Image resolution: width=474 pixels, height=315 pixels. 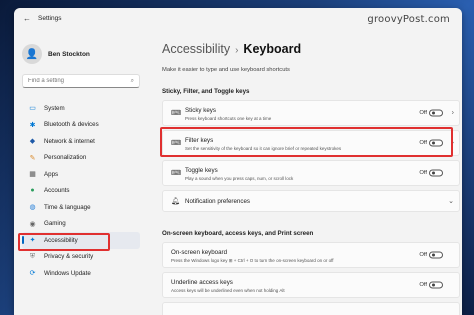 I want to click on user-profile: 👤 Ben Stockton, so click(x=56, y=54).